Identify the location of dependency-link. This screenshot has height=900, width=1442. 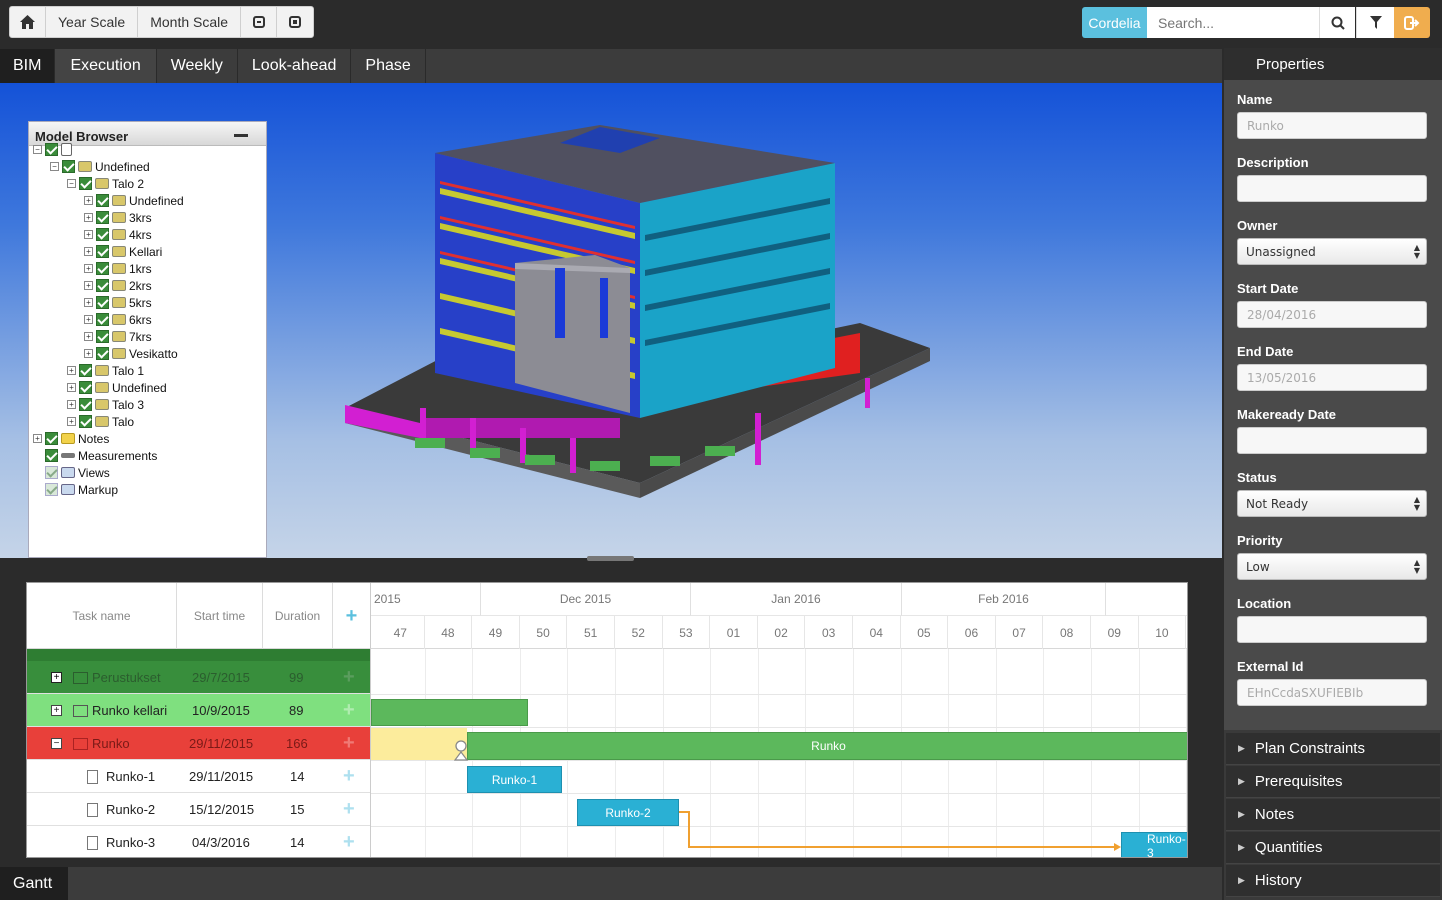
(779, 753).